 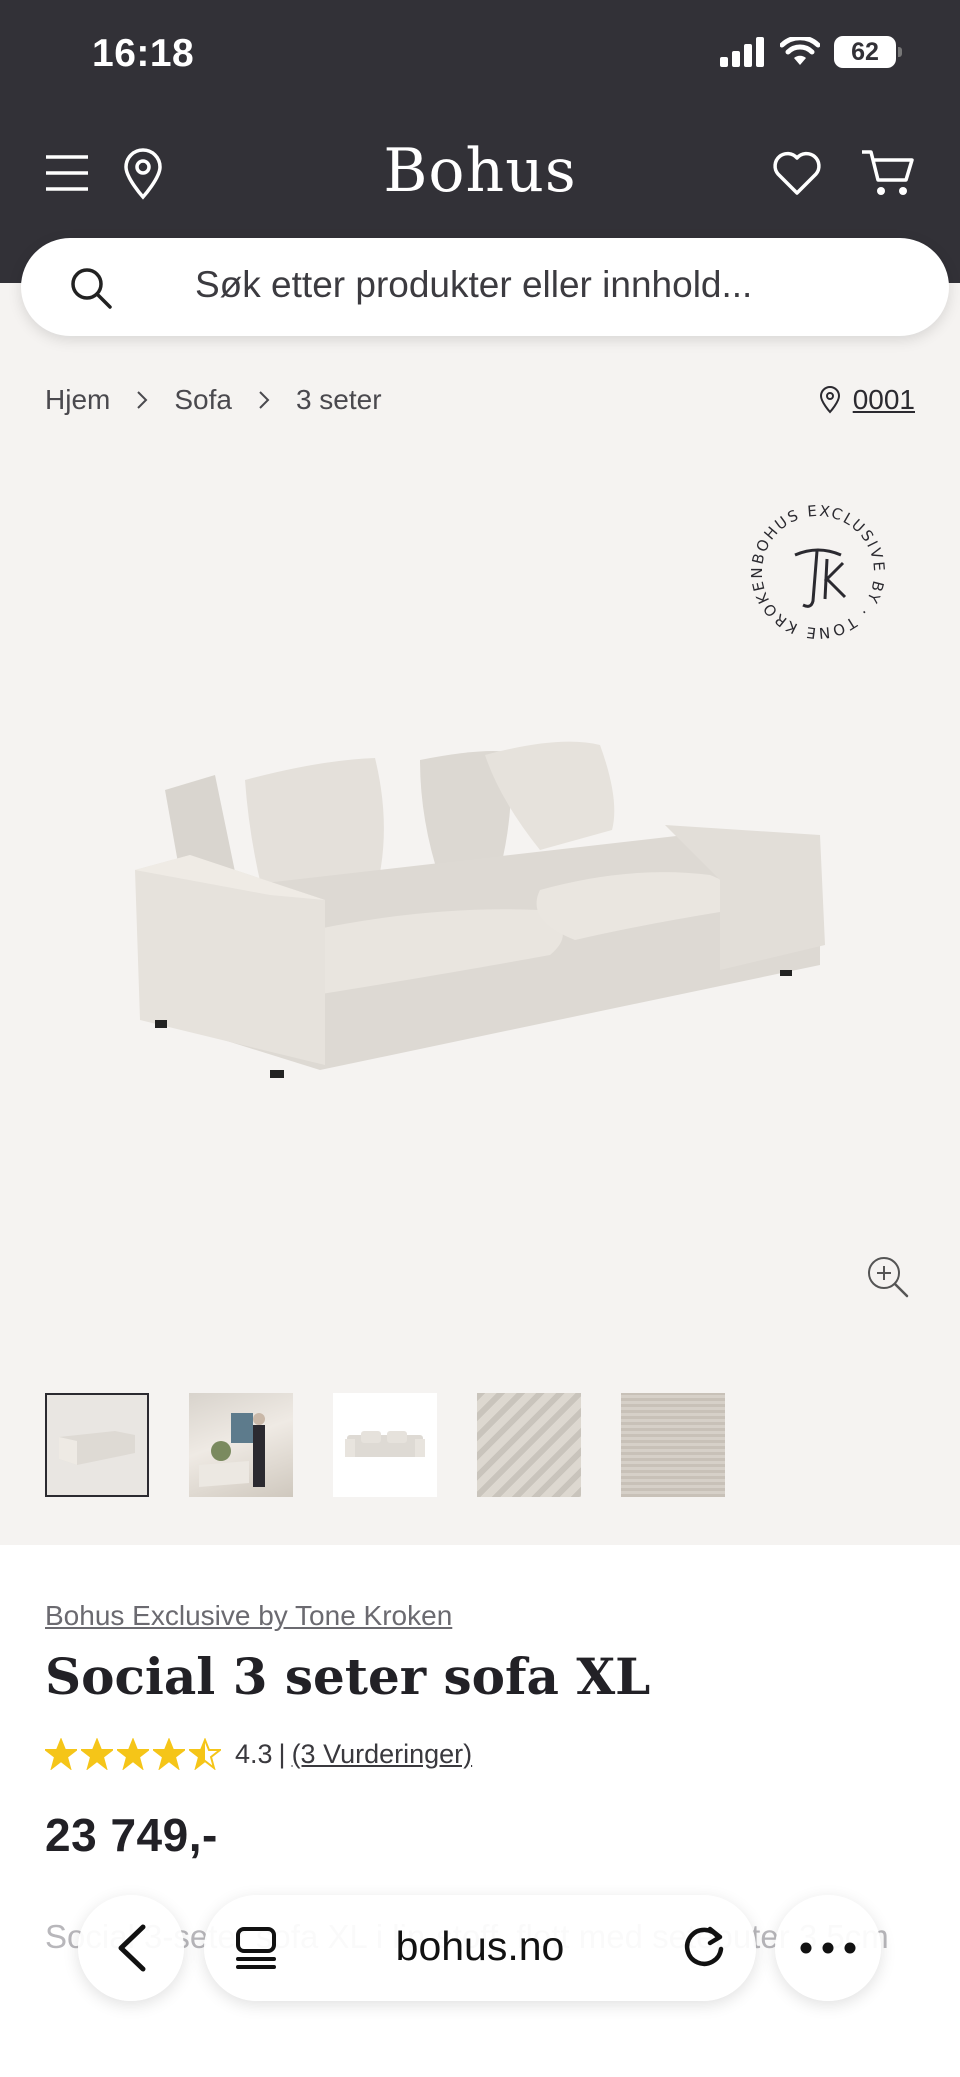 I want to click on room-thumbnail-icon, so click(x=232, y=1450).